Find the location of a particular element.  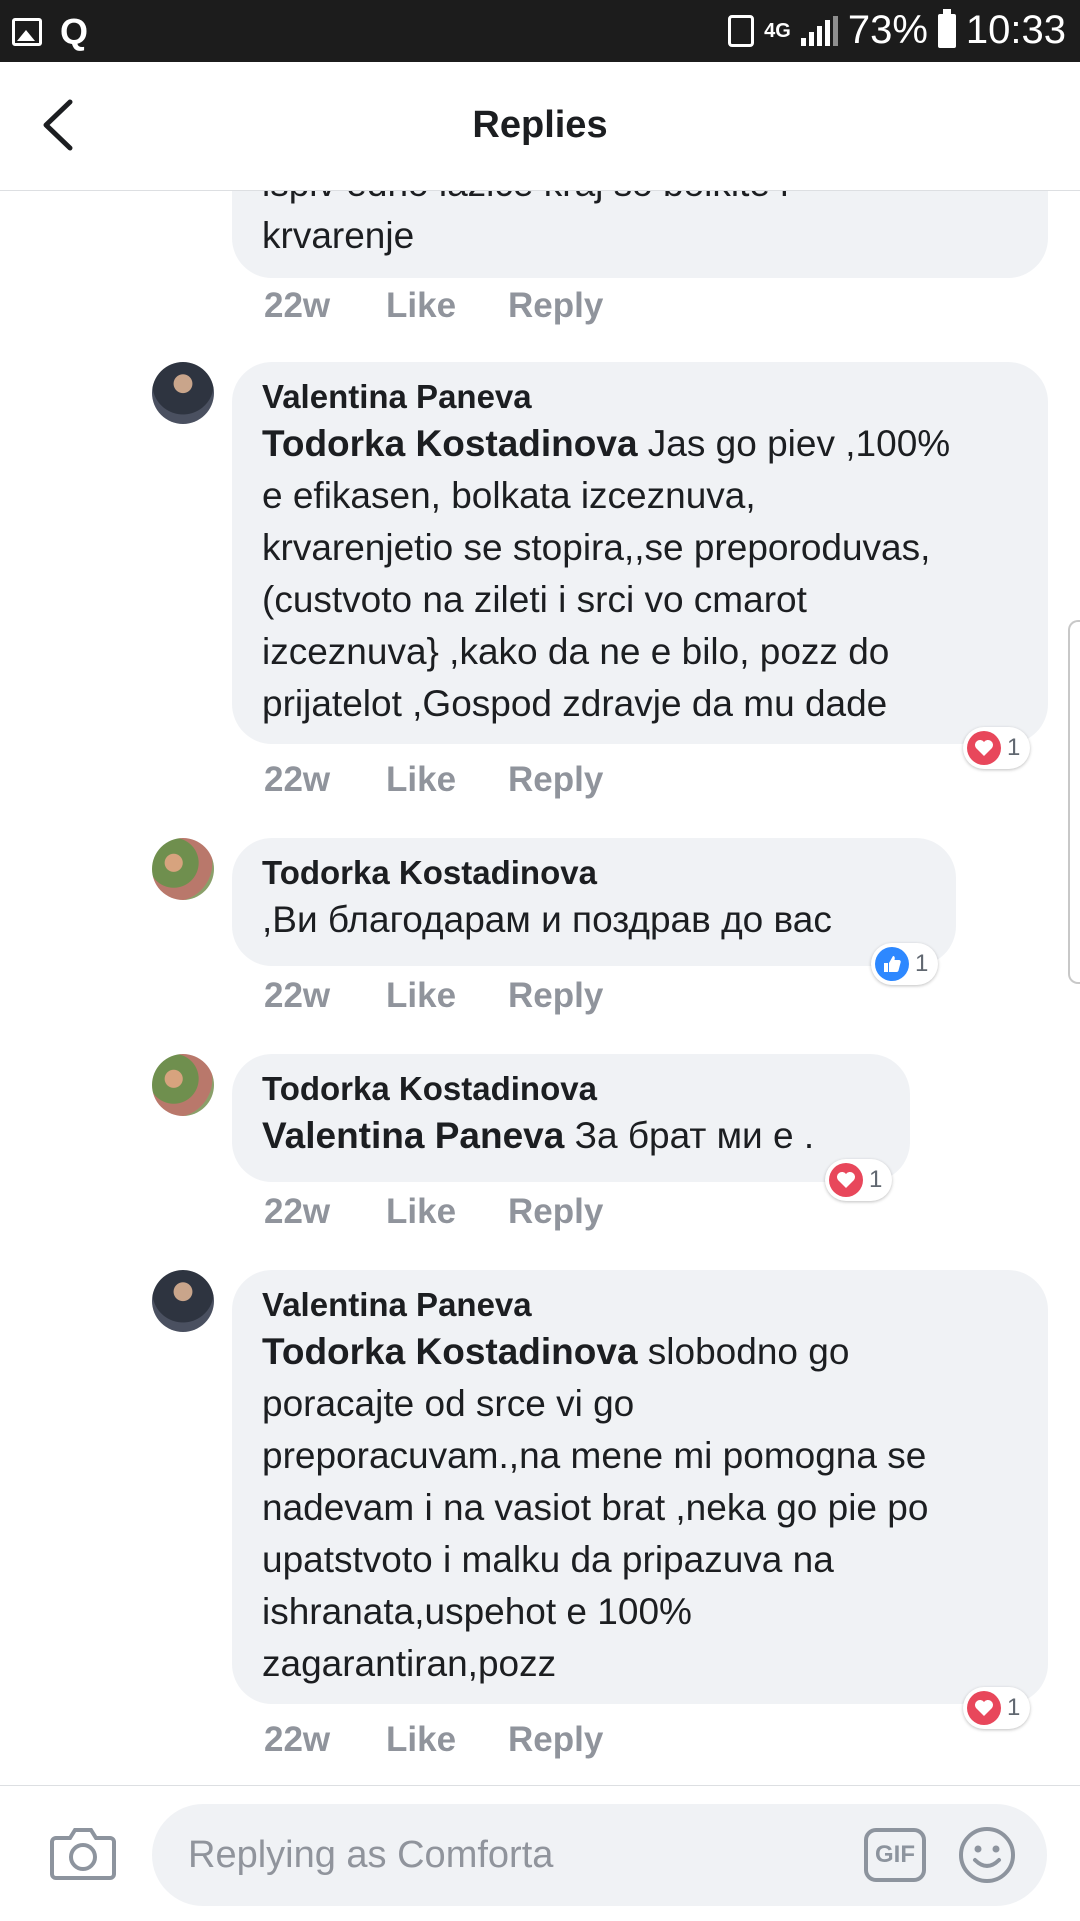

comment-text: prijatelot ,Gospod zdravje da mu dade is located at coordinates (575, 703).